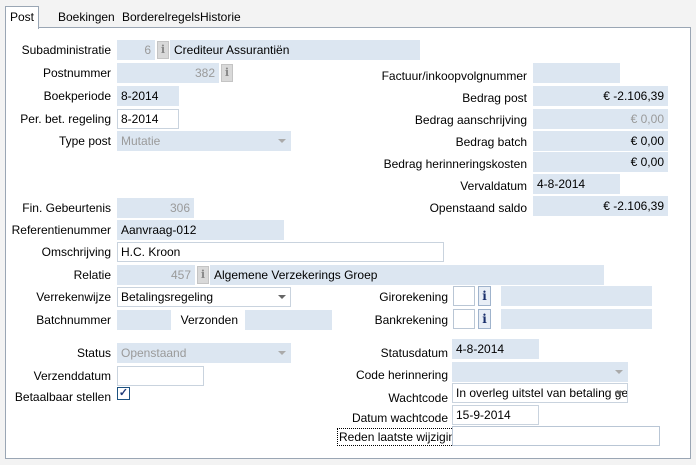 This screenshot has width=696, height=465. I want to click on relatie-label: Relatie, so click(92, 275).